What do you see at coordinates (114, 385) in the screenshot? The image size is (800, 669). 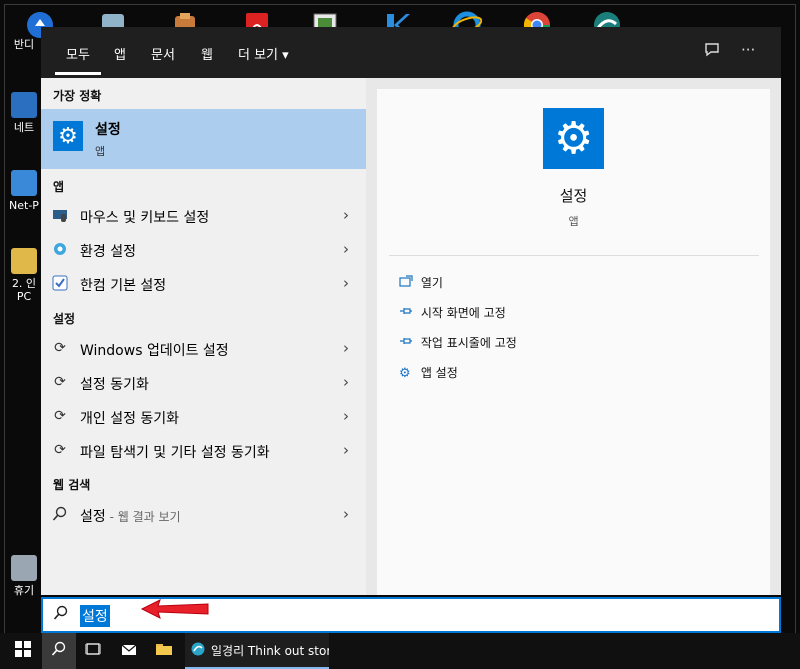 I see `list-item-label: 설정 동기화` at bounding box center [114, 385].